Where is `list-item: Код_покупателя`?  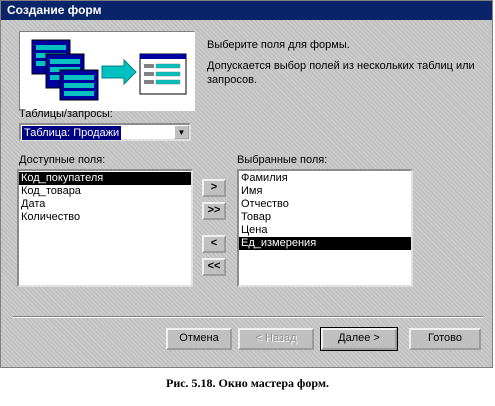
list-item: Код_покупателя is located at coordinates (105, 178).